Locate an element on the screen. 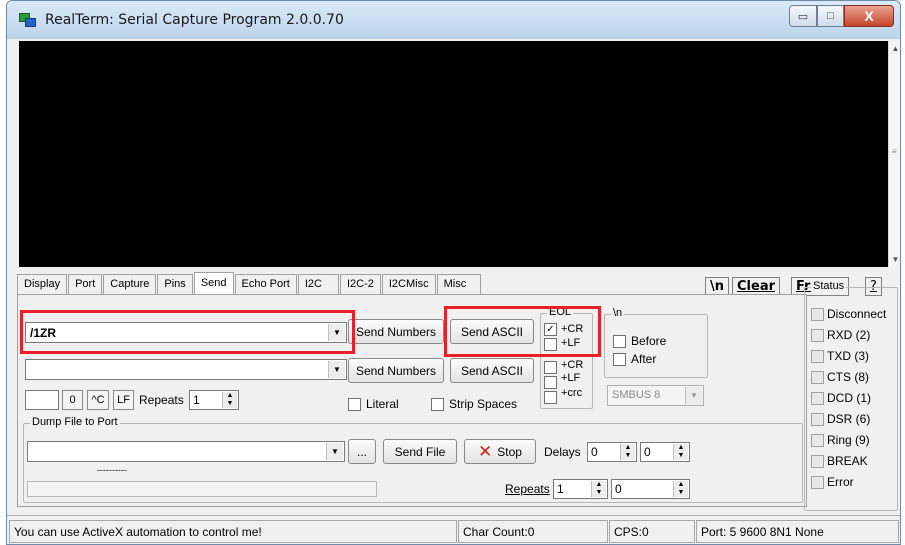 This screenshot has height=545, width=905. before-label: Before is located at coordinates (649, 341).